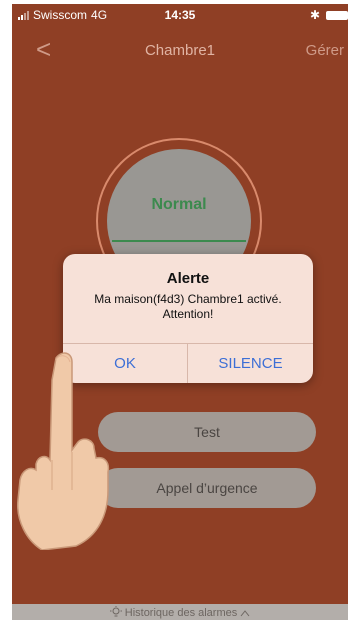  I want to click on silence-button: SILENCE, so click(250, 363).